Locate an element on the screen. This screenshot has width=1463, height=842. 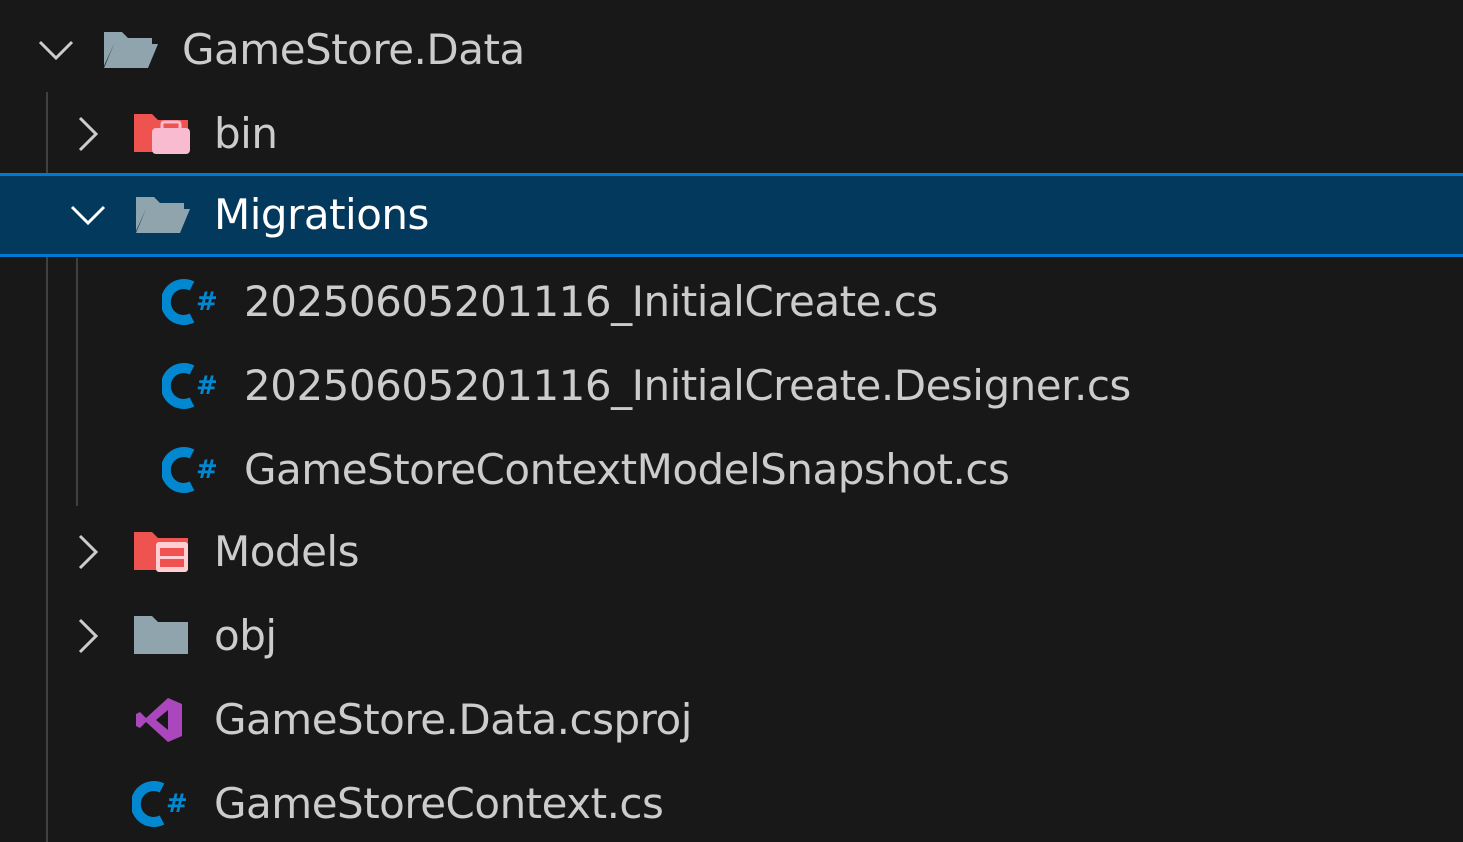
visual-studio-project-icon is located at coordinates (162, 718).